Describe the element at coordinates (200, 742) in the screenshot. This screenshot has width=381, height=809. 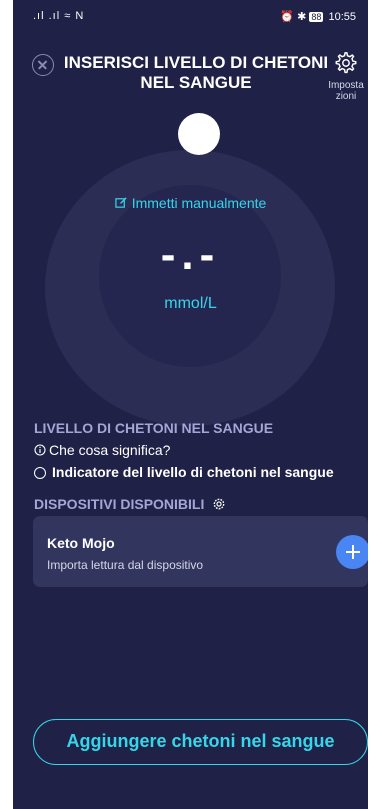
I see `add-ketones-button: Aggiungere chetoni nel sangue` at that location.